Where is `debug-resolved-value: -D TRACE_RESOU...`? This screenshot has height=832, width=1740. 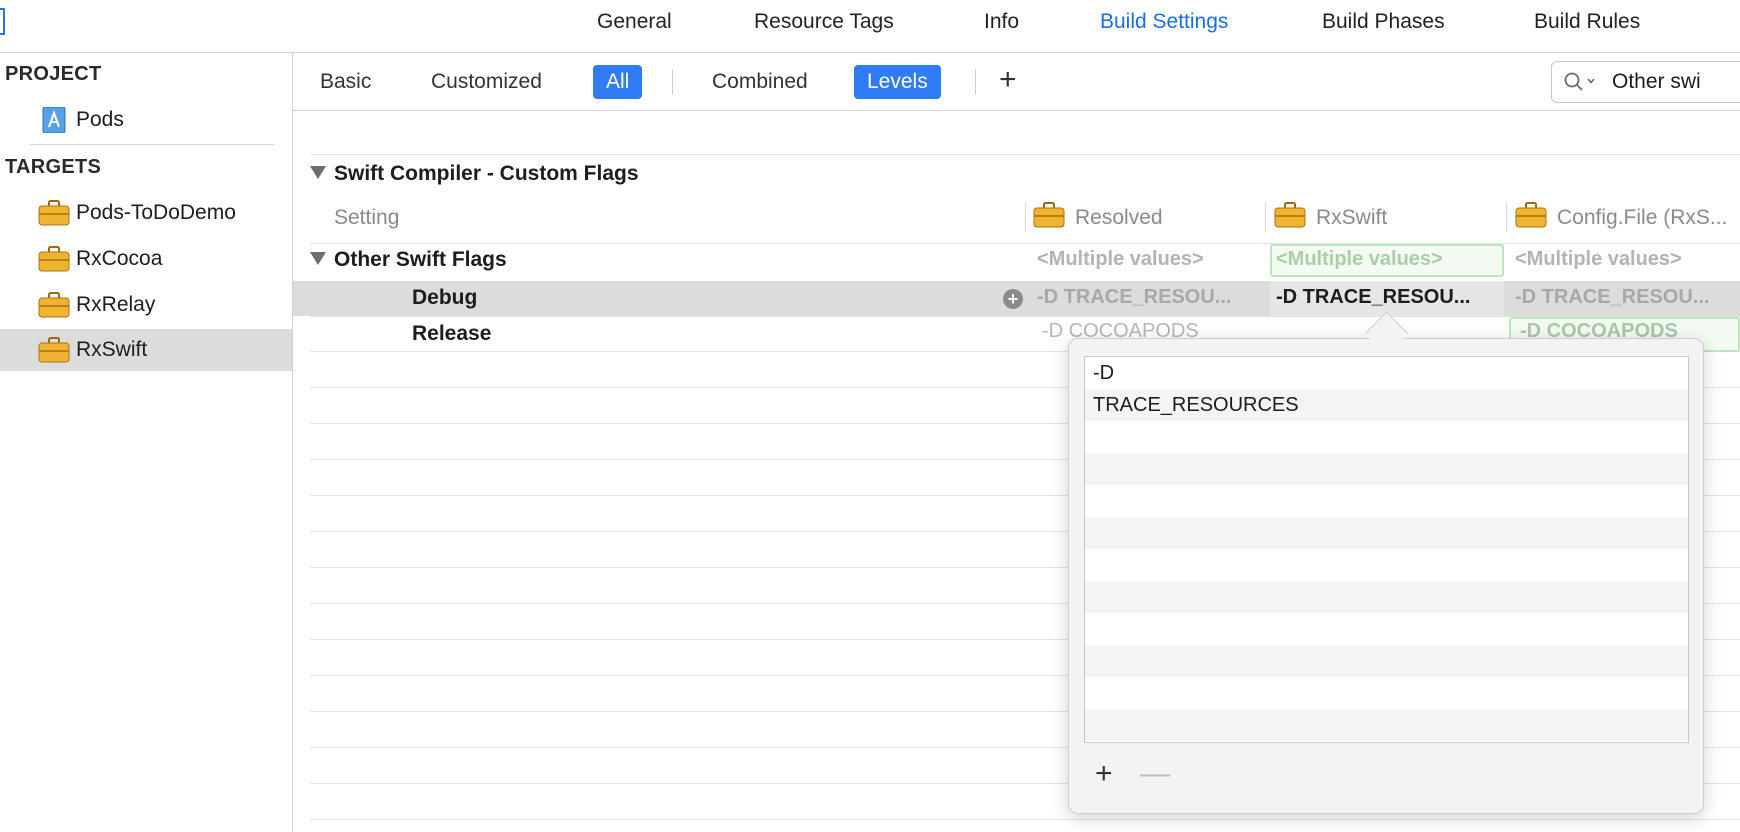
debug-resolved-value: -D TRACE_RESOU... is located at coordinates (1147, 297).